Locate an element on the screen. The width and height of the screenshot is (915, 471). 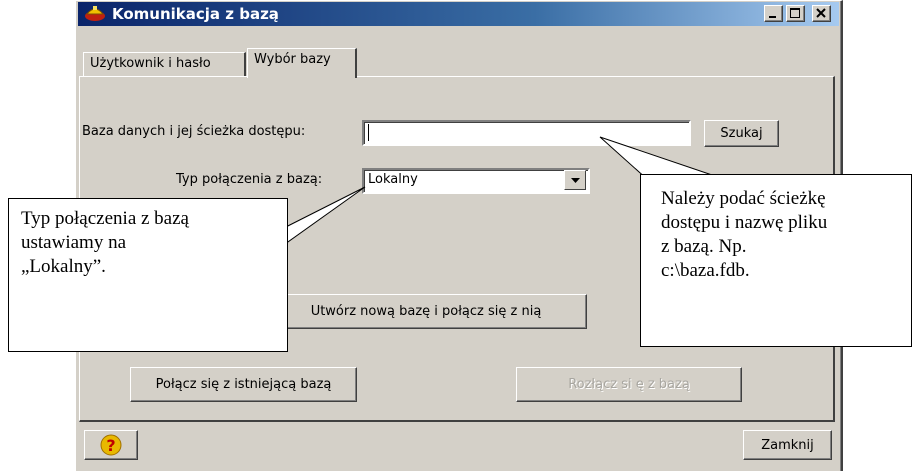
tab-database-select: Wybór bazy is located at coordinates (302, 63).